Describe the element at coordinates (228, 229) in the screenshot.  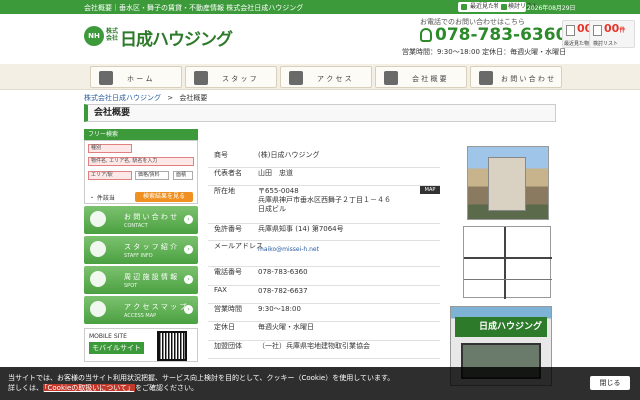
I see `row-label: 免許番号` at that location.